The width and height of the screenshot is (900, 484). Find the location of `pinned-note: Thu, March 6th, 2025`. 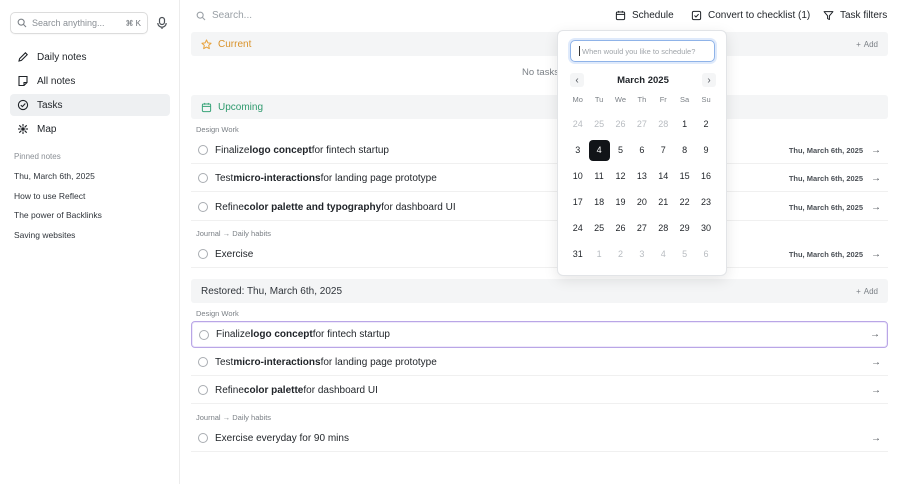

pinned-note: Thu, March 6th, 2025 is located at coordinates (94, 181).